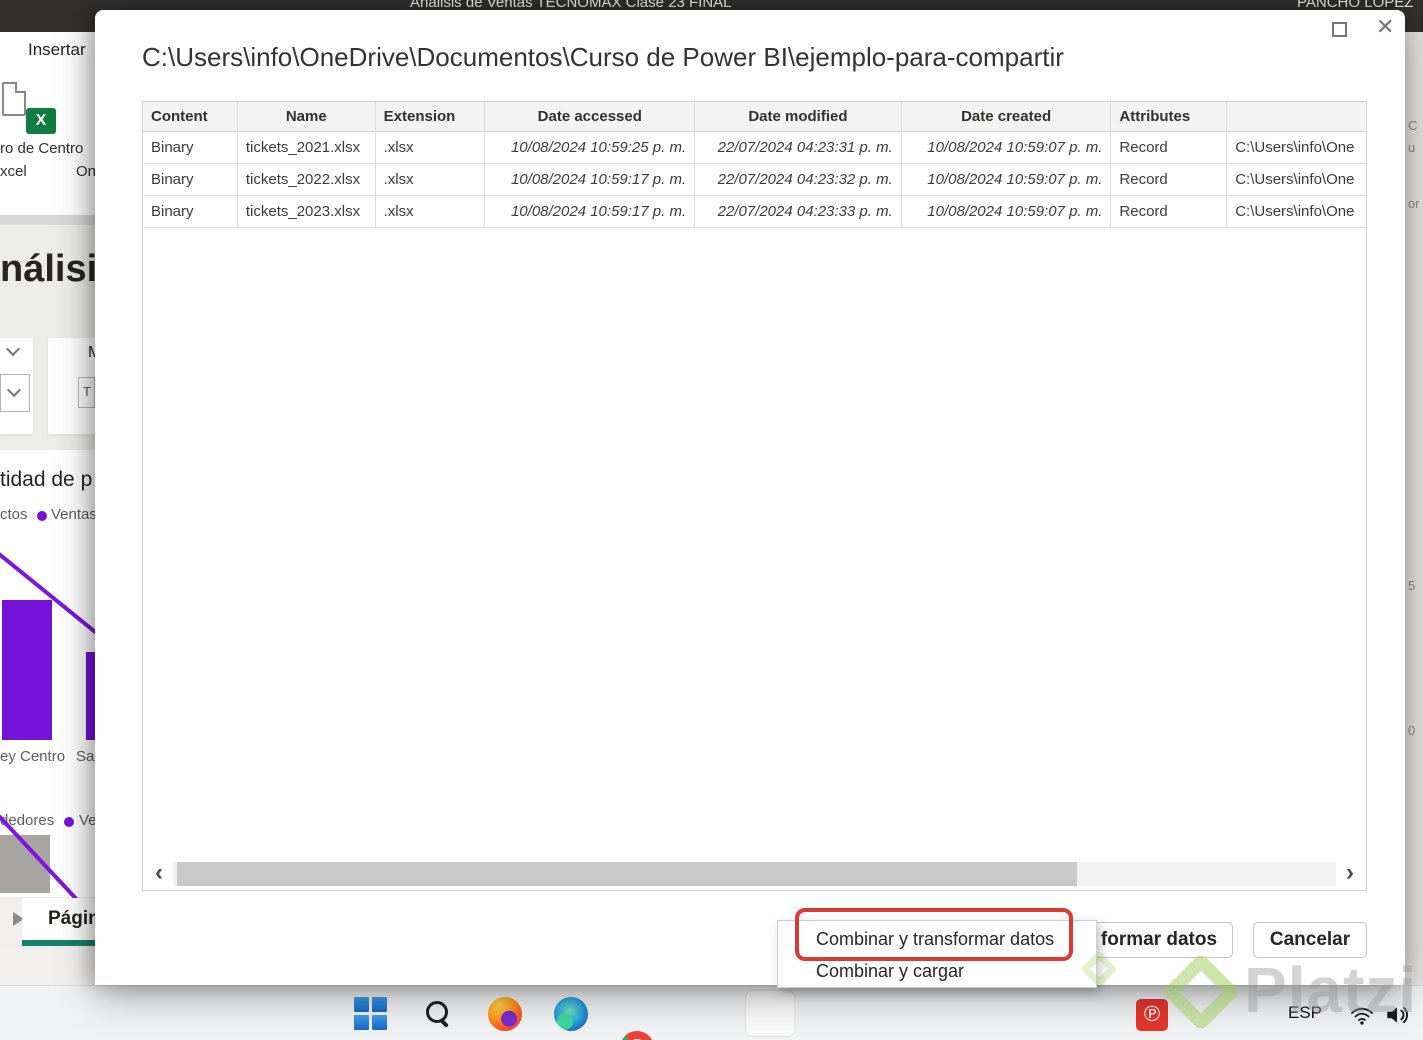  Describe the element at coordinates (1159, 940) in the screenshot. I see `combine-transform-button: formar datos` at that location.